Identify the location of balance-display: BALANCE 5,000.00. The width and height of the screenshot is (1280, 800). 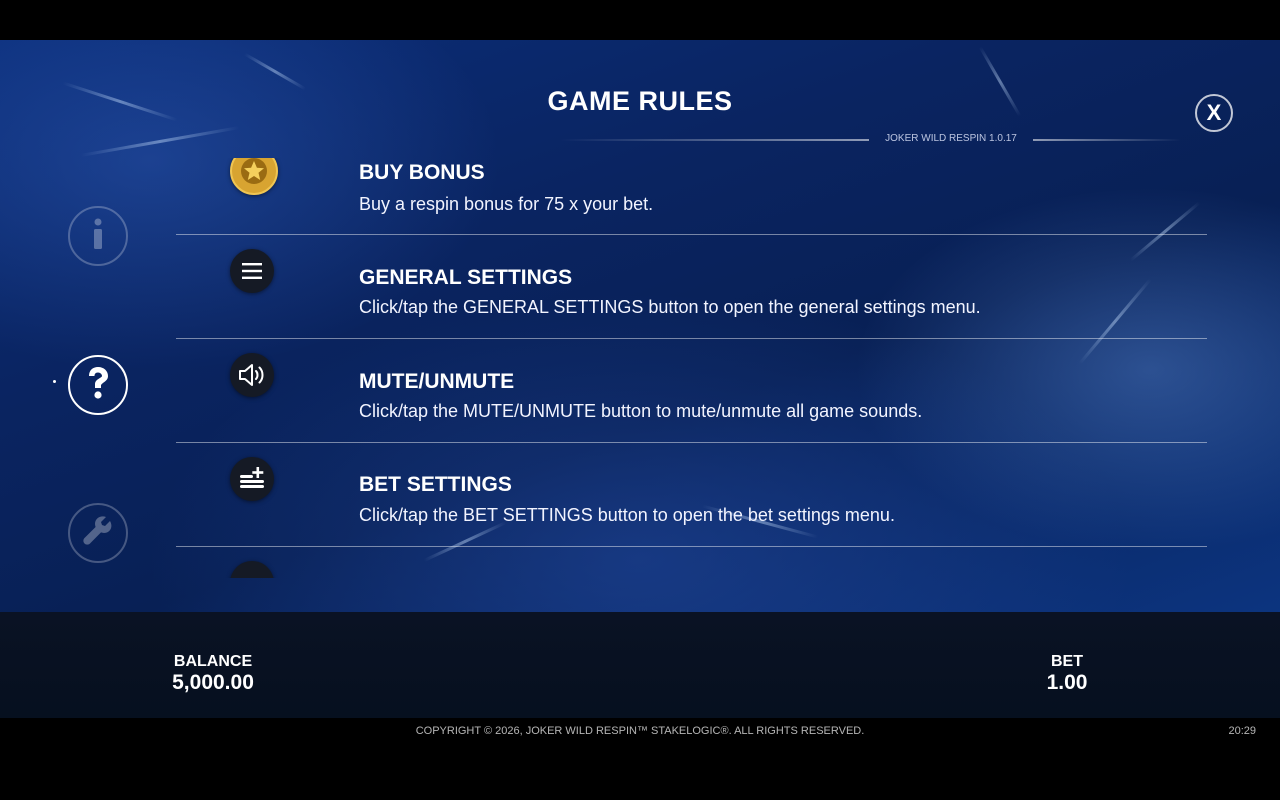
(213, 674).